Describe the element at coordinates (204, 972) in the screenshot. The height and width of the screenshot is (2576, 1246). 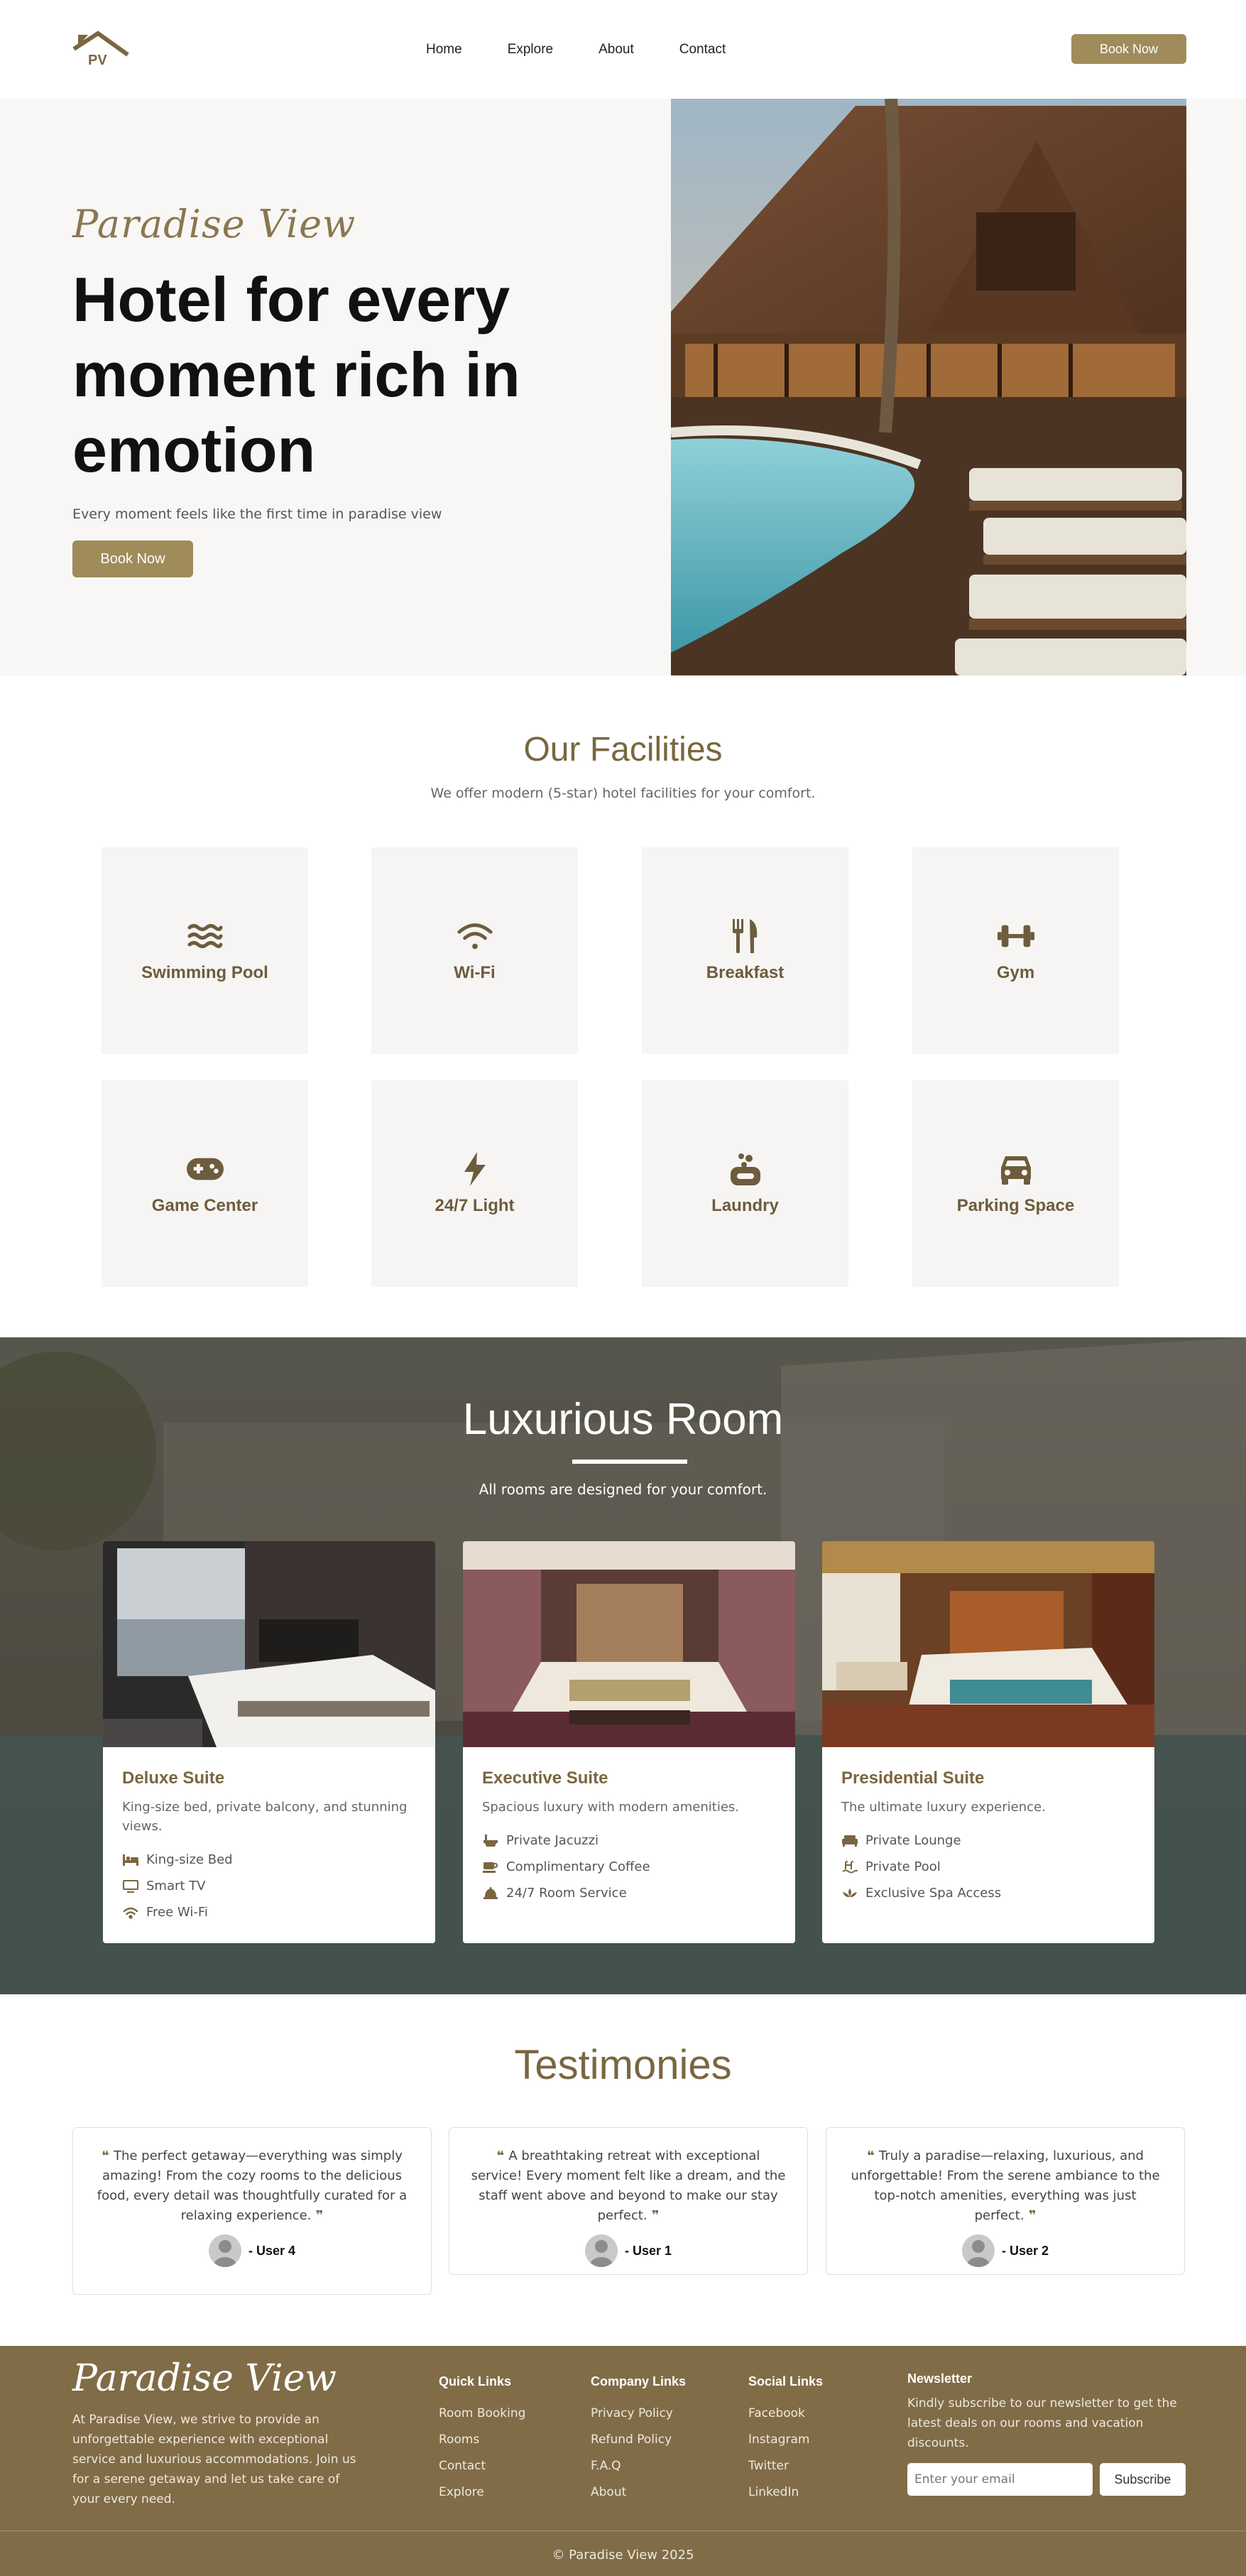
I see `facility-label: Swimming Pool` at that location.